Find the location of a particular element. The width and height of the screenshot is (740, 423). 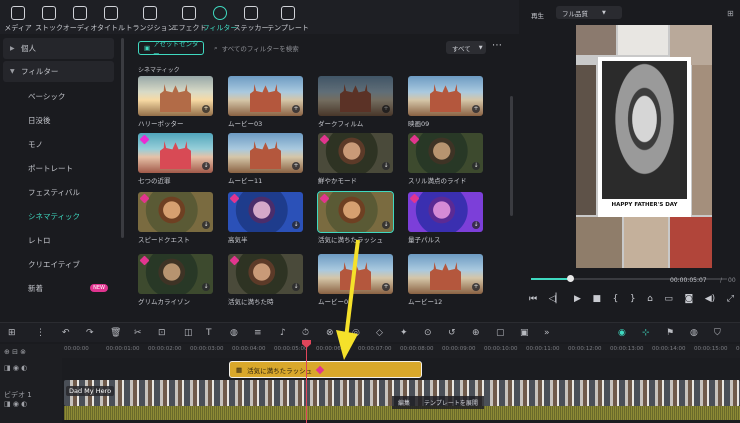

tab-sticker: ステッカー is located at coordinates (251, 17).